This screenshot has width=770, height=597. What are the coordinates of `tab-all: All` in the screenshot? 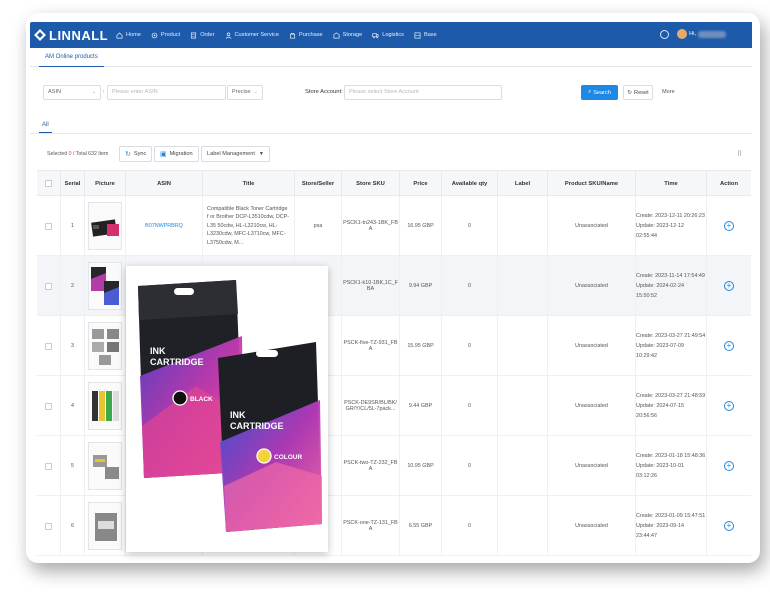 It's located at (45, 125).